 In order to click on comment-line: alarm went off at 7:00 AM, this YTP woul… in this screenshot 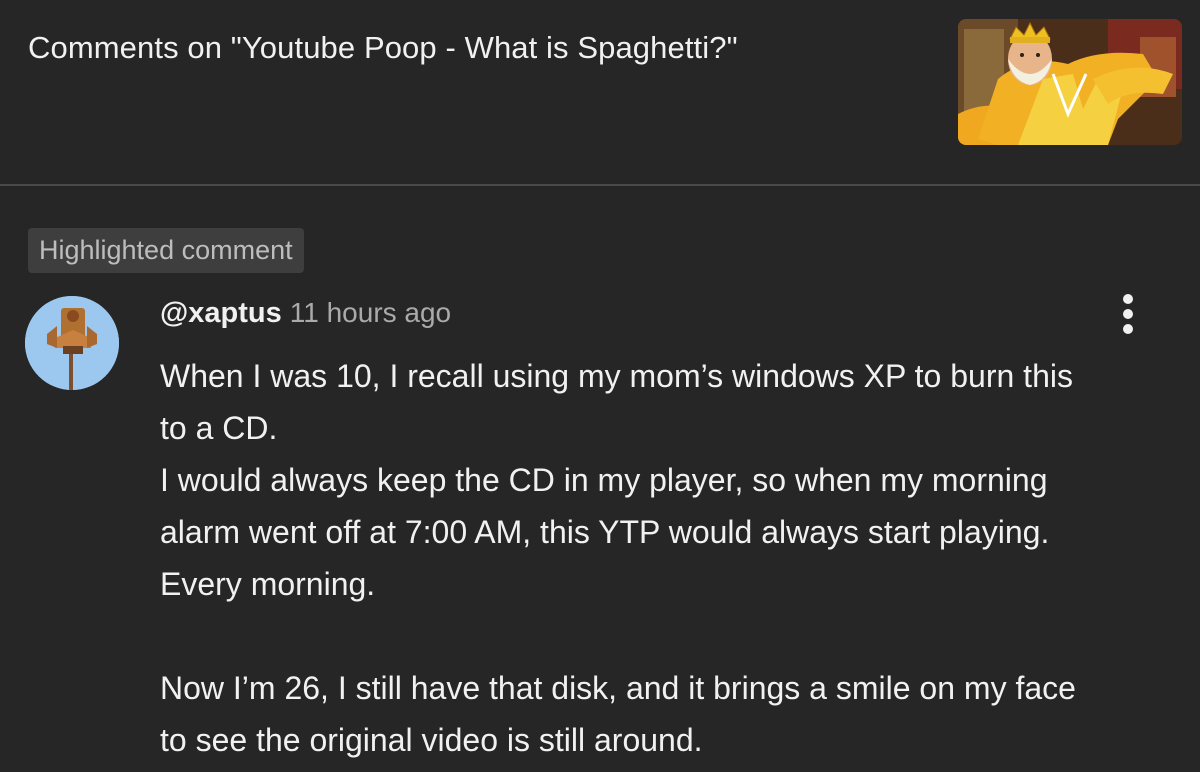, I will do `click(605, 532)`.